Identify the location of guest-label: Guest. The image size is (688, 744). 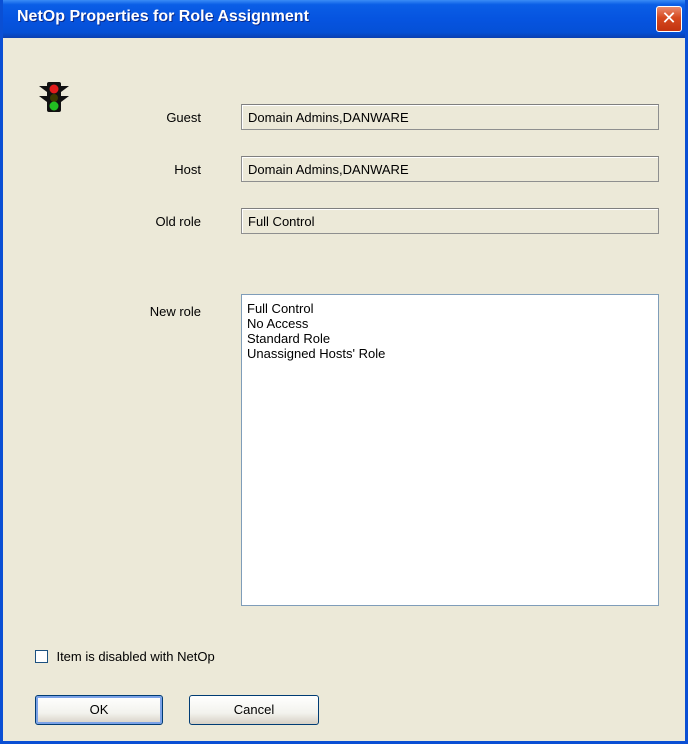
(183, 117).